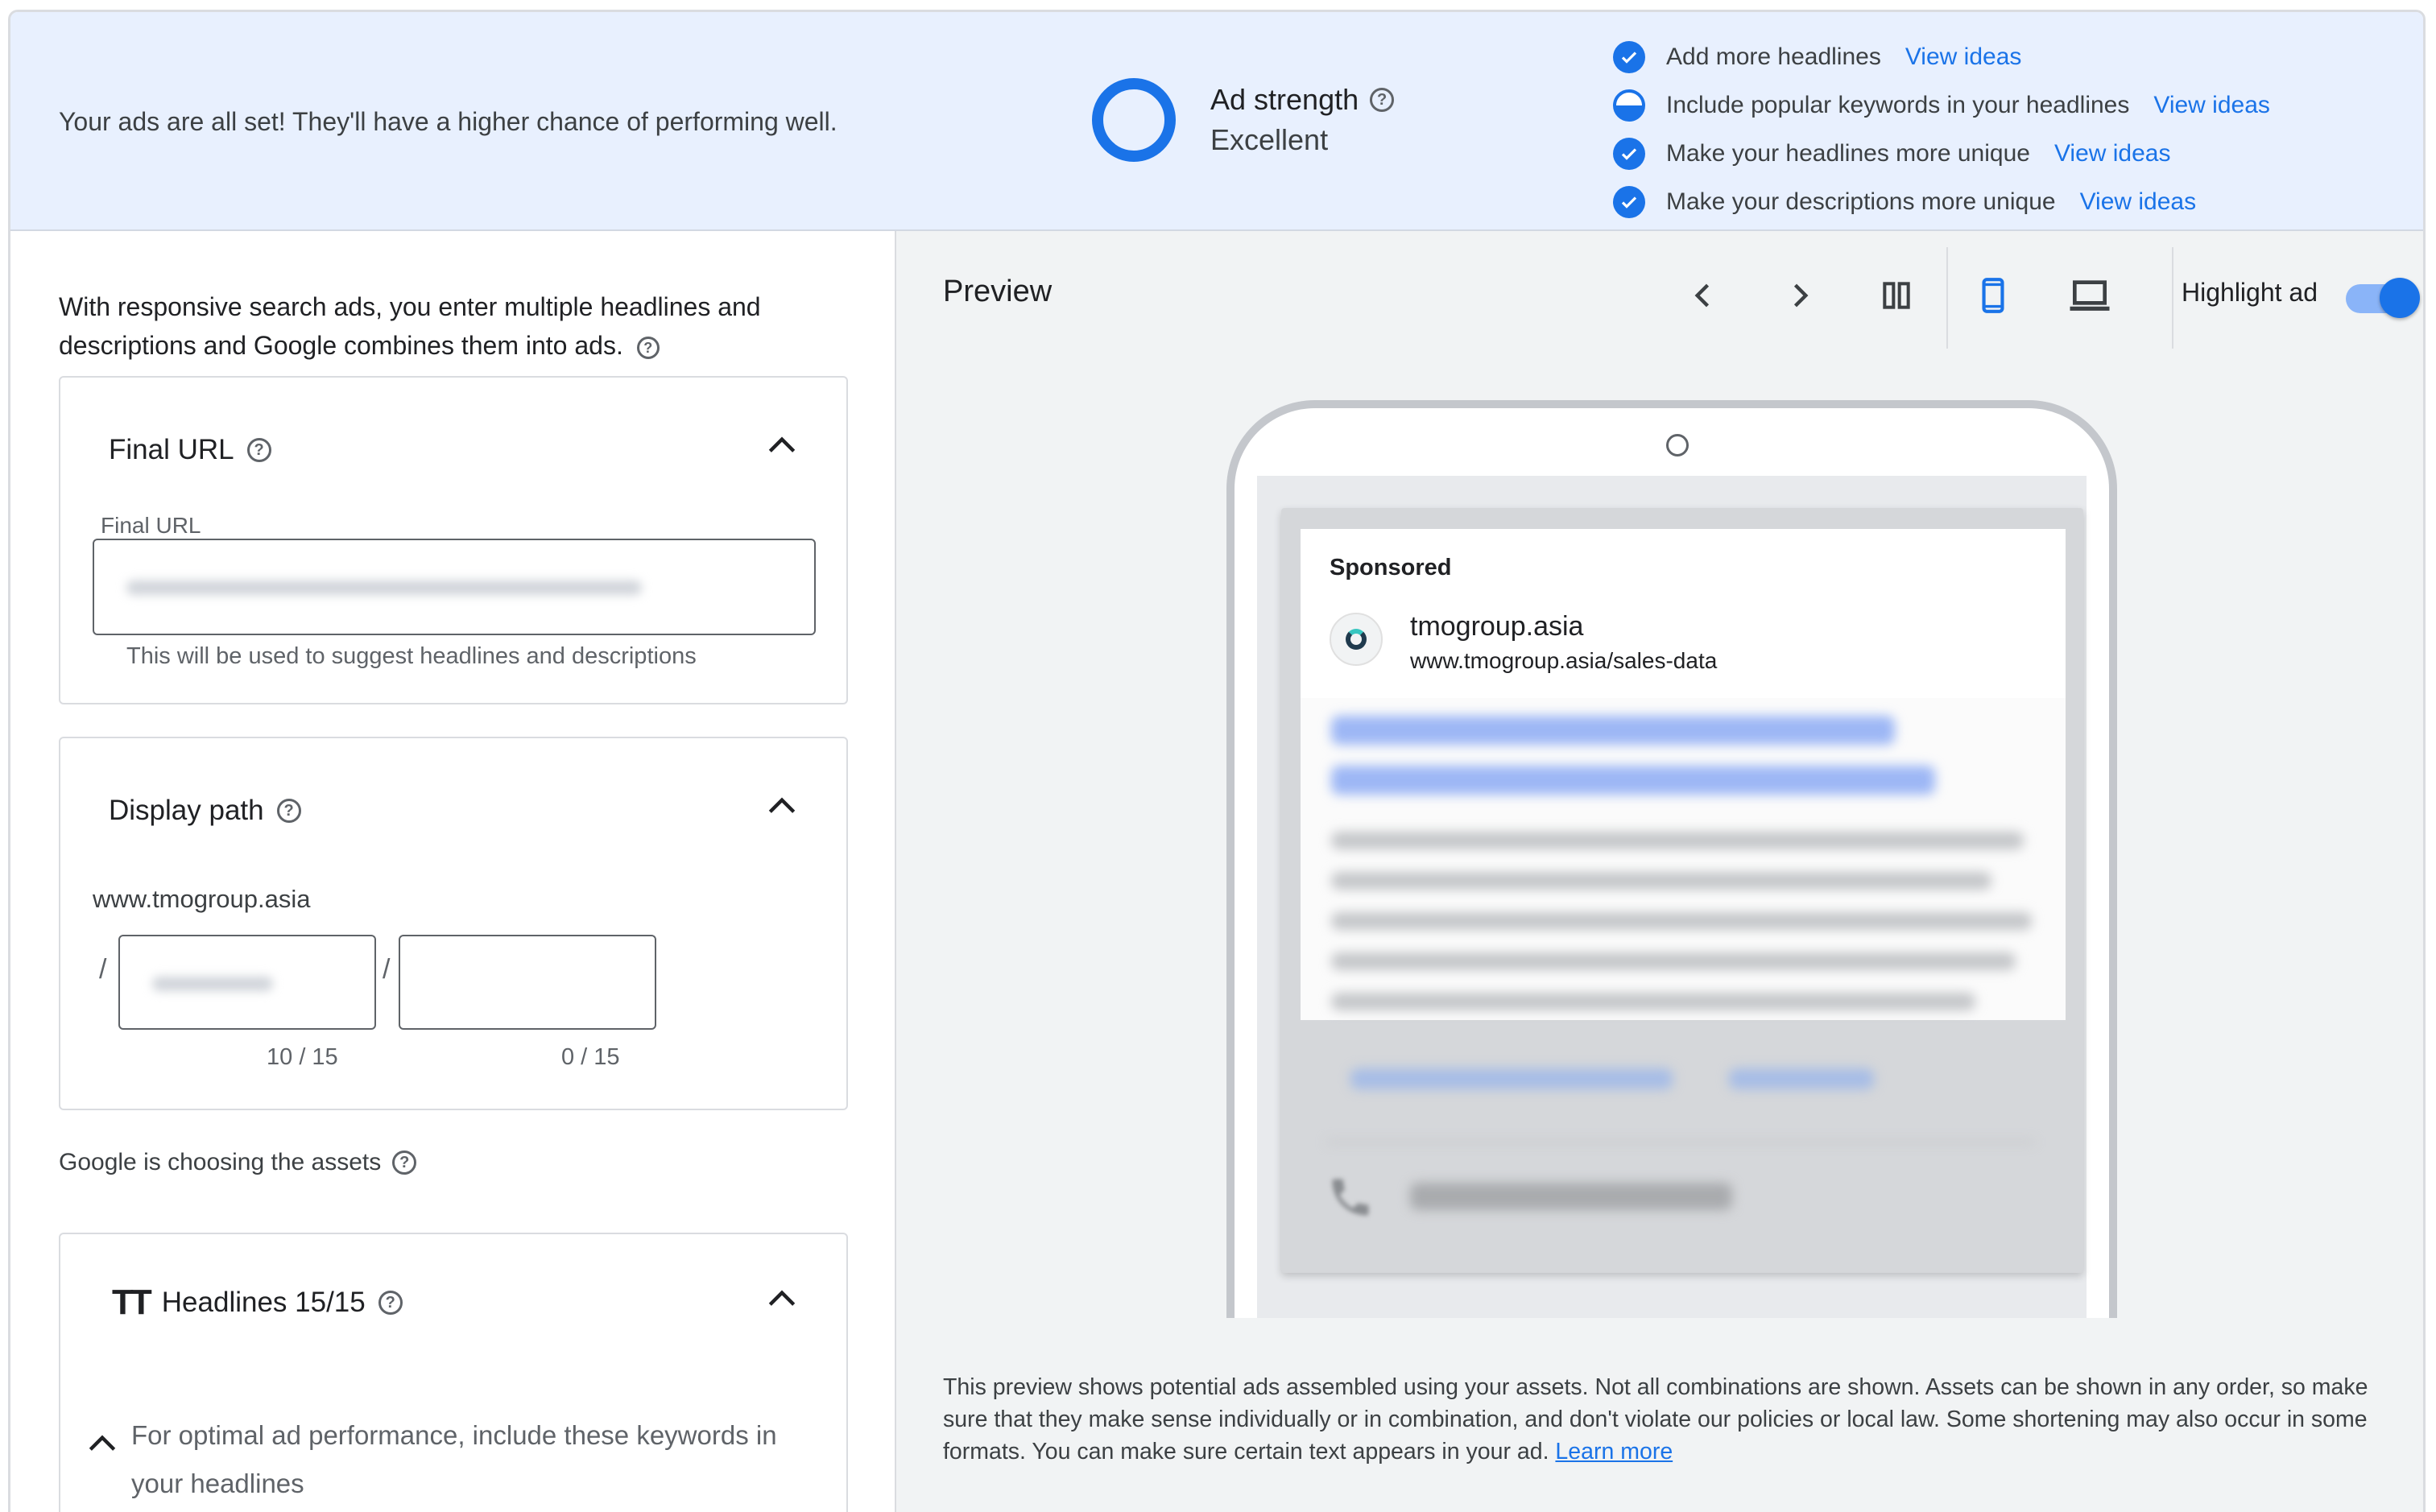 This screenshot has width=2436, height=1512. I want to click on columns-view-button, so click(1896, 295).